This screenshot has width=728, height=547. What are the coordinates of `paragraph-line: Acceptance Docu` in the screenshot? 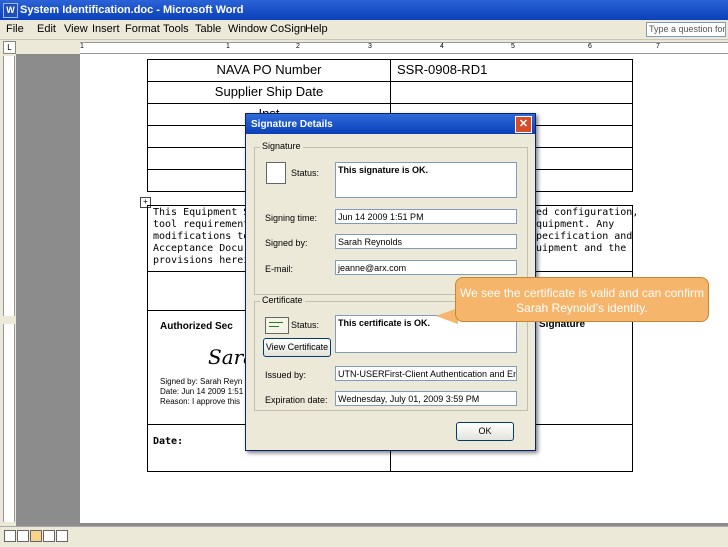 It's located at (198, 248).